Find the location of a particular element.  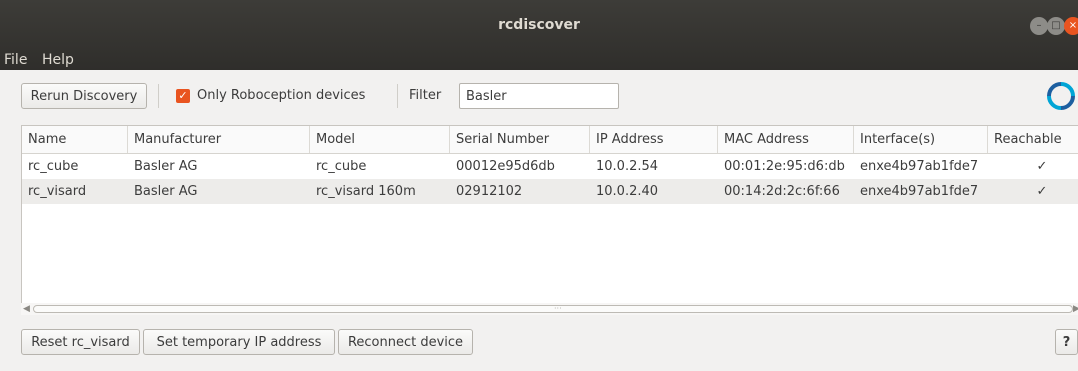

maximize-icon: □ is located at coordinates (1056, 26).